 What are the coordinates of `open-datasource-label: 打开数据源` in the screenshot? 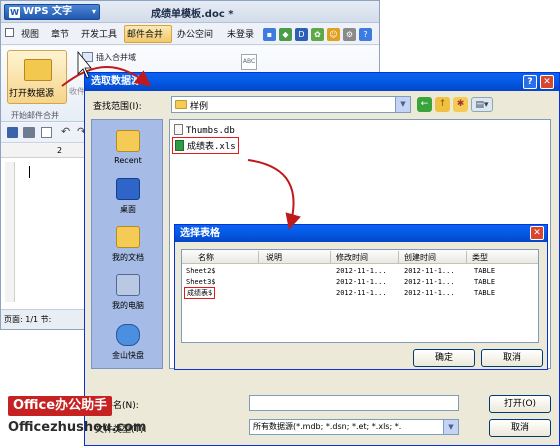 It's located at (32, 94).